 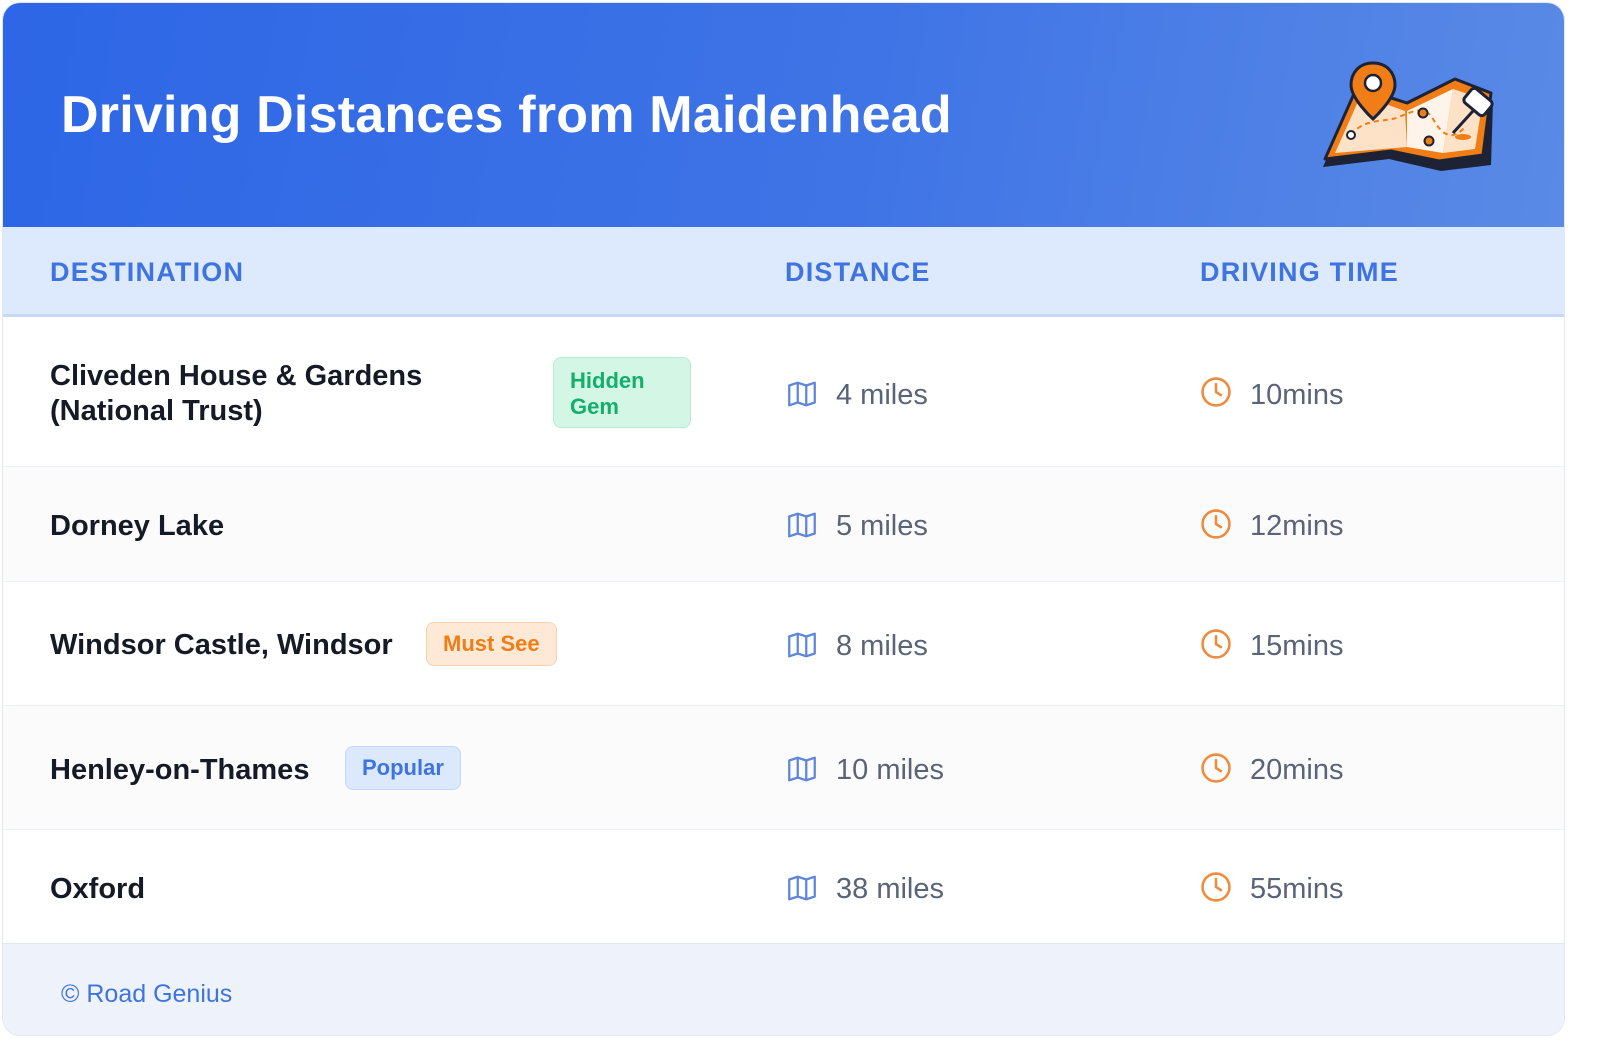 What do you see at coordinates (221, 645) in the screenshot?
I see `destination-name: Windsor Castle, Windsor` at bounding box center [221, 645].